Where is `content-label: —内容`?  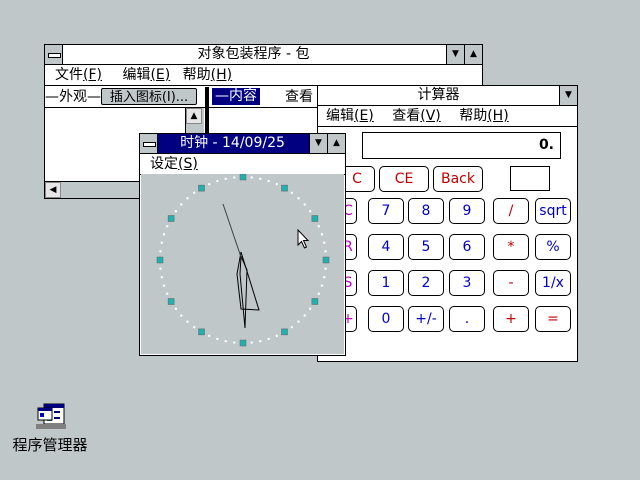
content-label: —内容 is located at coordinates (236, 96).